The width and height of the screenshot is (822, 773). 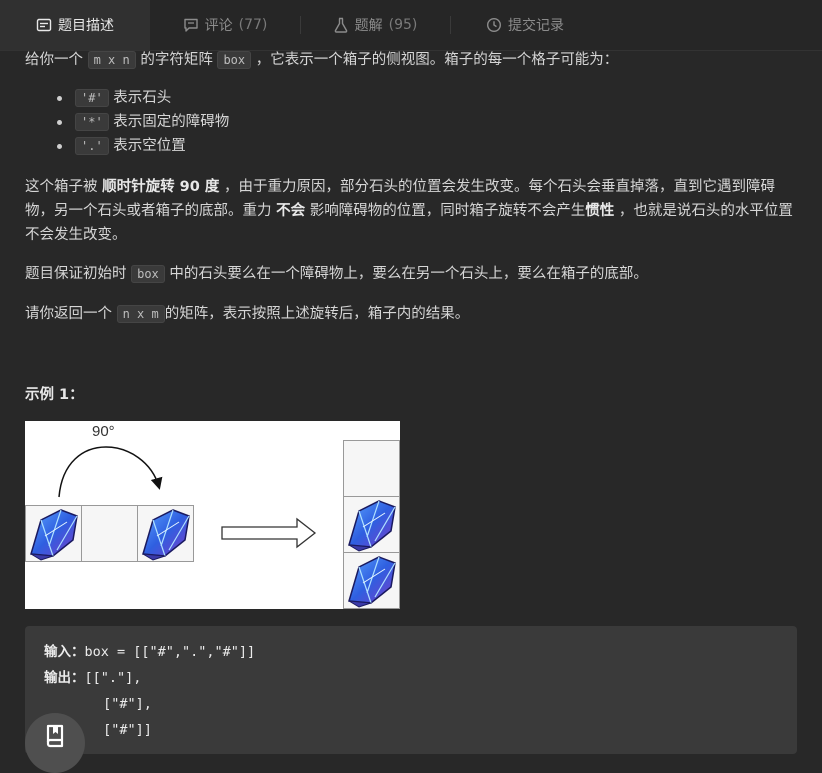 What do you see at coordinates (86, 26) in the screenshot?
I see `tab-description-label: 题目描述` at bounding box center [86, 26].